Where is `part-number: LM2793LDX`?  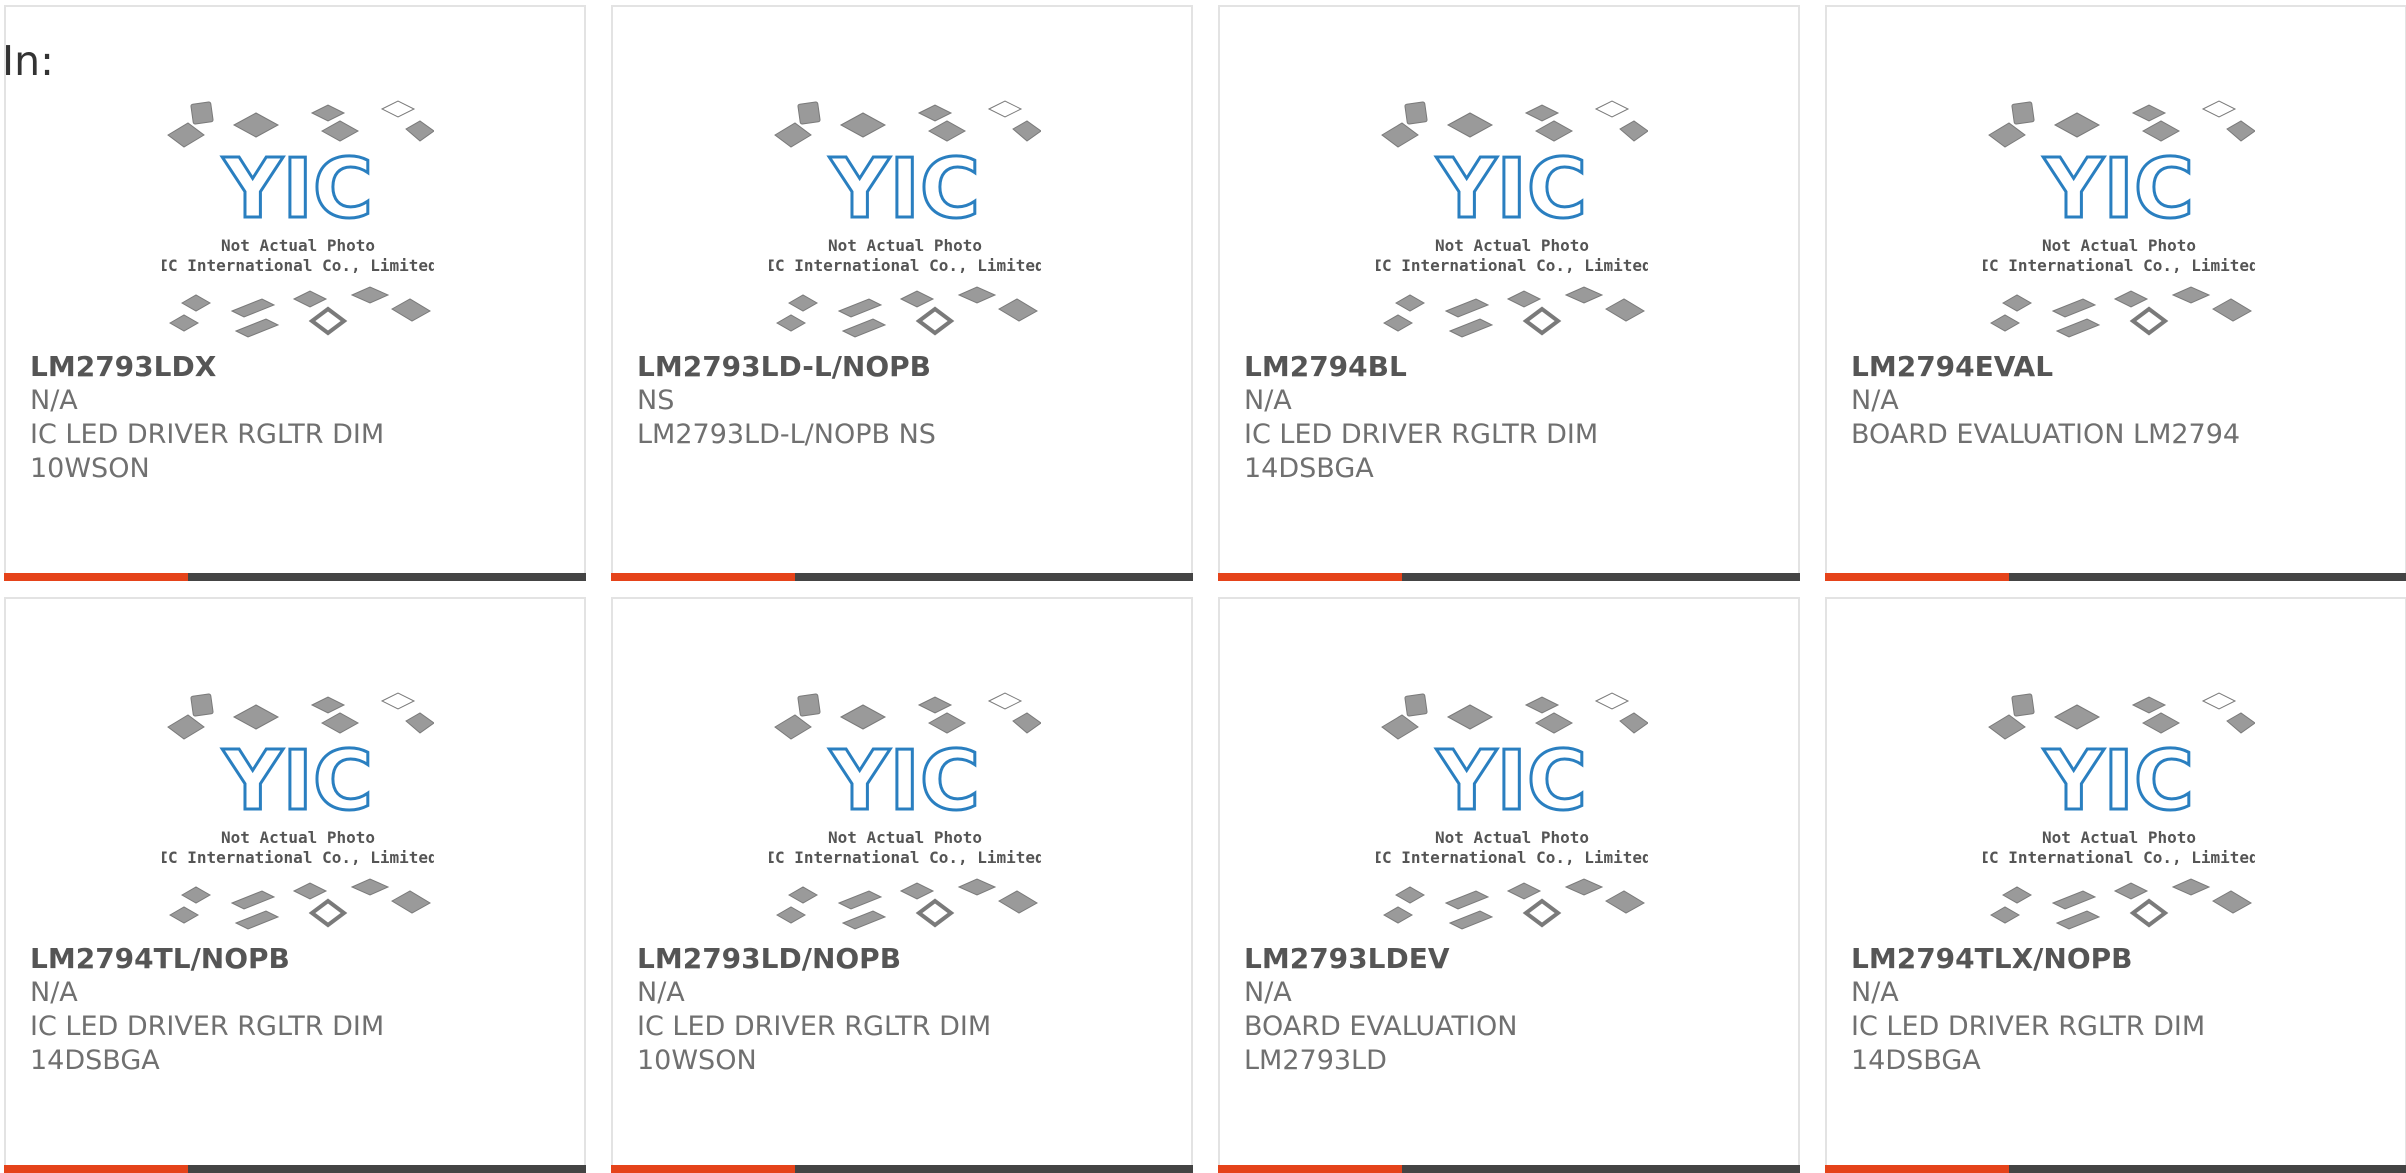 part-number: LM2793LDX is located at coordinates (290, 367).